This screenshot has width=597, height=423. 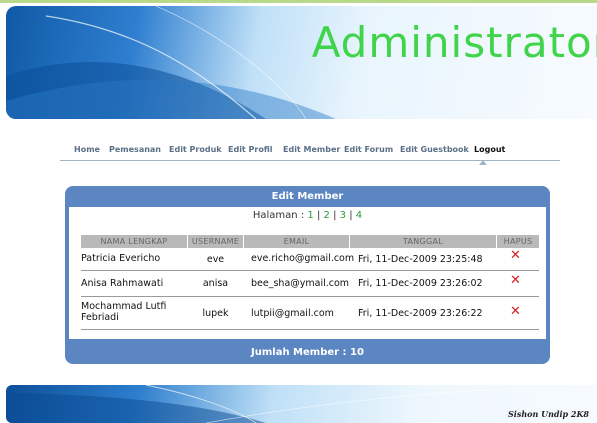 What do you see at coordinates (434, 149) in the screenshot?
I see `nav-item-edit-guestbook: Edit Guestbook` at bounding box center [434, 149].